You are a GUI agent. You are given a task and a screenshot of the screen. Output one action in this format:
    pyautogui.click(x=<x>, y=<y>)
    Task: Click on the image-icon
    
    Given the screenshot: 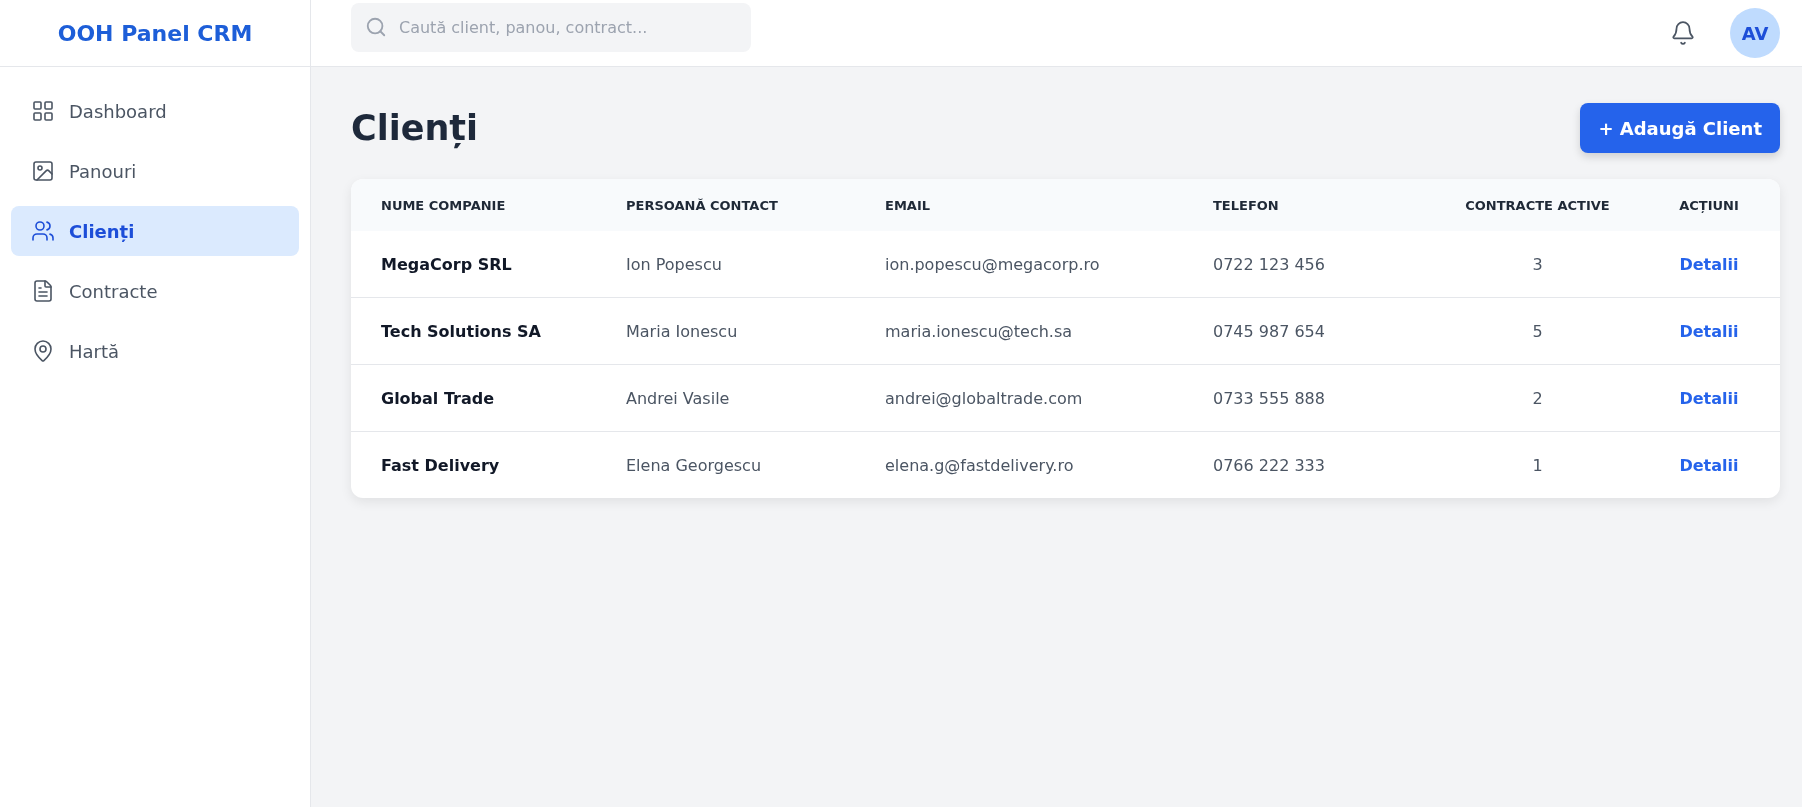 What is the action you would take?
    pyautogui.click(x=43, y=171)
    